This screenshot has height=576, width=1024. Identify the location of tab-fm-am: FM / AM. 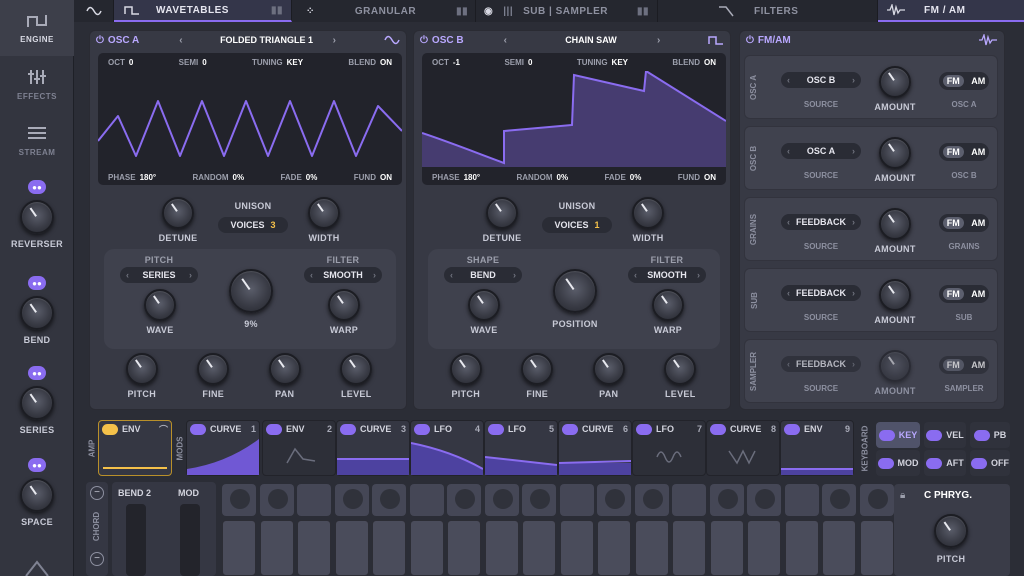
(951, 11).